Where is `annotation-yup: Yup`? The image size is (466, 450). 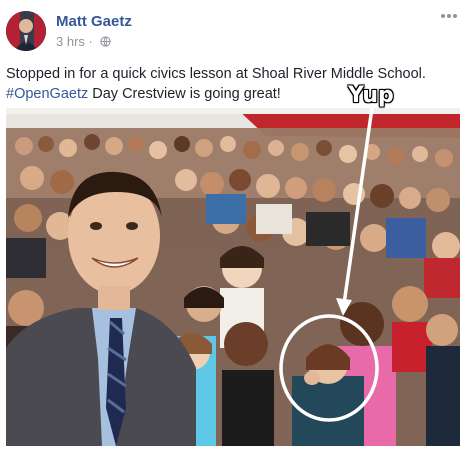 annotation-yup: Yup is located at coordinates (371, 95).